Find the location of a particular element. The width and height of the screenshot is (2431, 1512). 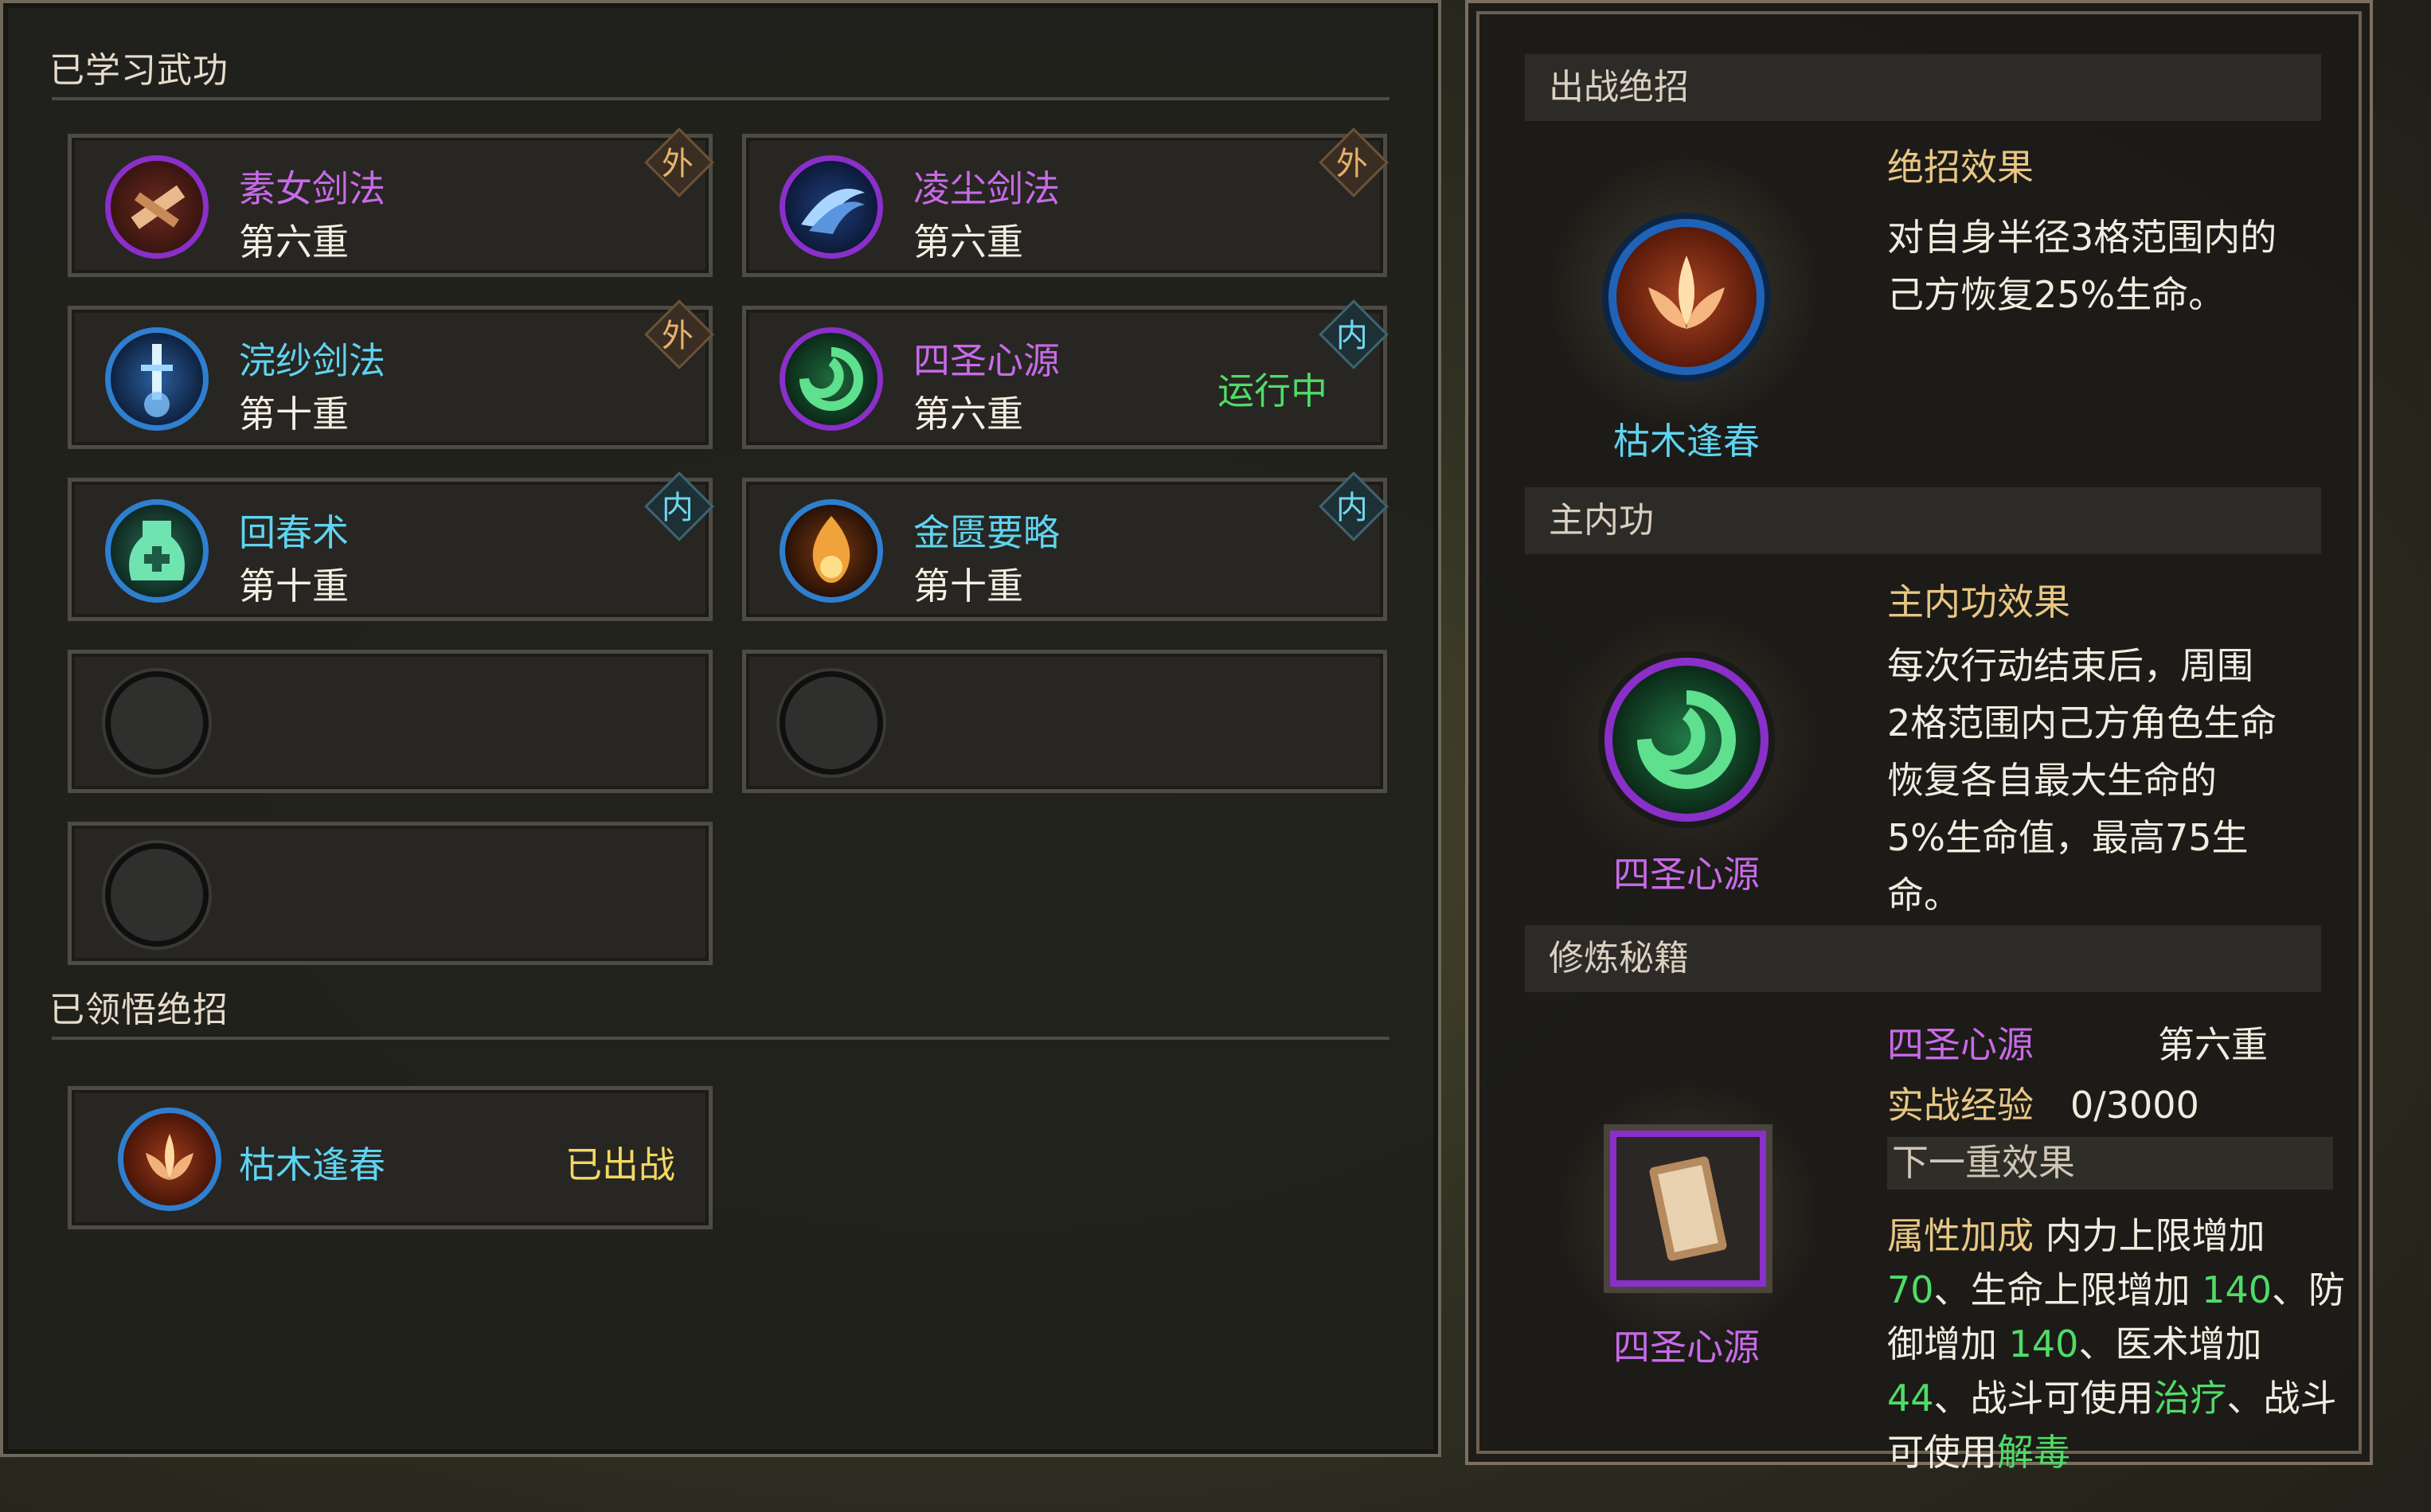

skill-card-jinkui: 金匮要略 第十重 内 is located at coordinates (1065, 546).